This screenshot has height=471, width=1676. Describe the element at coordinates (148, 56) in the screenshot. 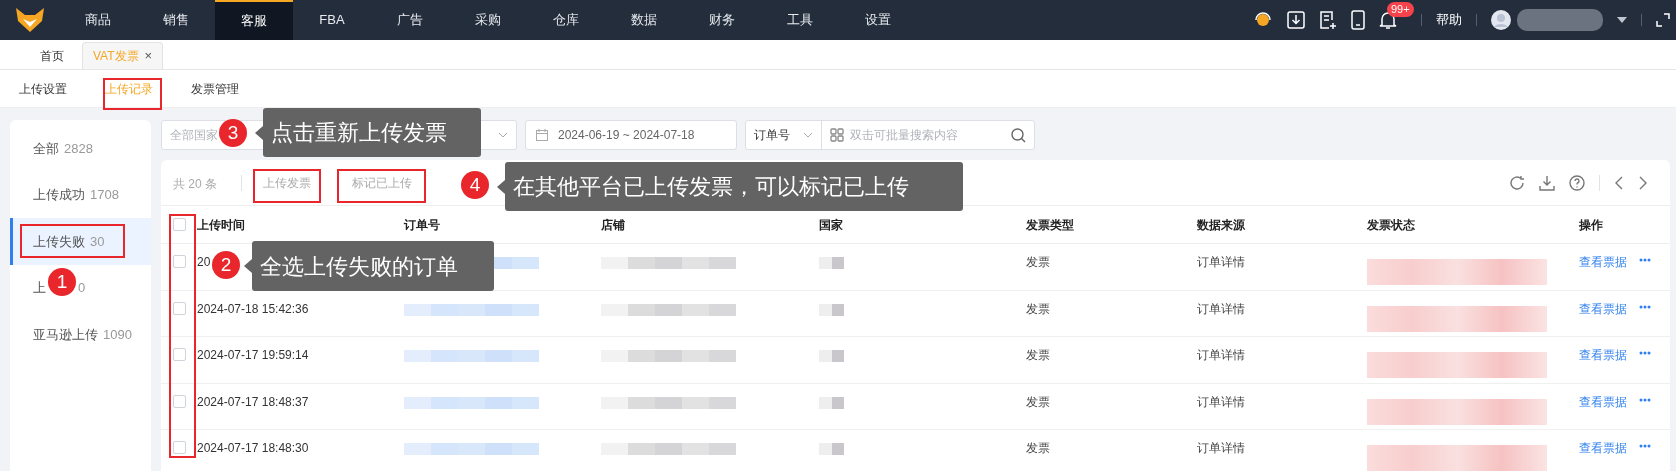

I see `close-icon: ×` at that location.